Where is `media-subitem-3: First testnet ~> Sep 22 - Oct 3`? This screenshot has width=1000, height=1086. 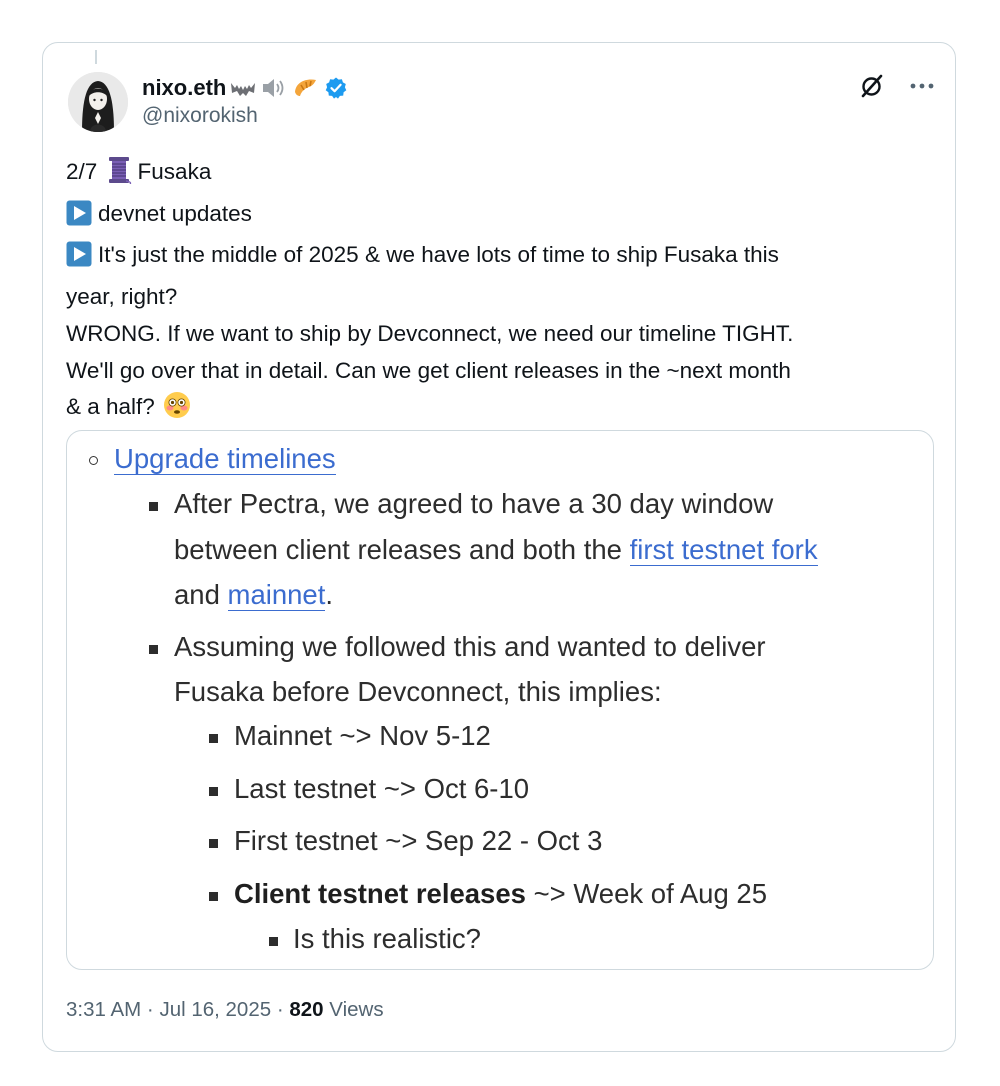 media-subitem-3: First testnet ~> Sep 22 - Oct 3 is located at coordinates (418, 840).